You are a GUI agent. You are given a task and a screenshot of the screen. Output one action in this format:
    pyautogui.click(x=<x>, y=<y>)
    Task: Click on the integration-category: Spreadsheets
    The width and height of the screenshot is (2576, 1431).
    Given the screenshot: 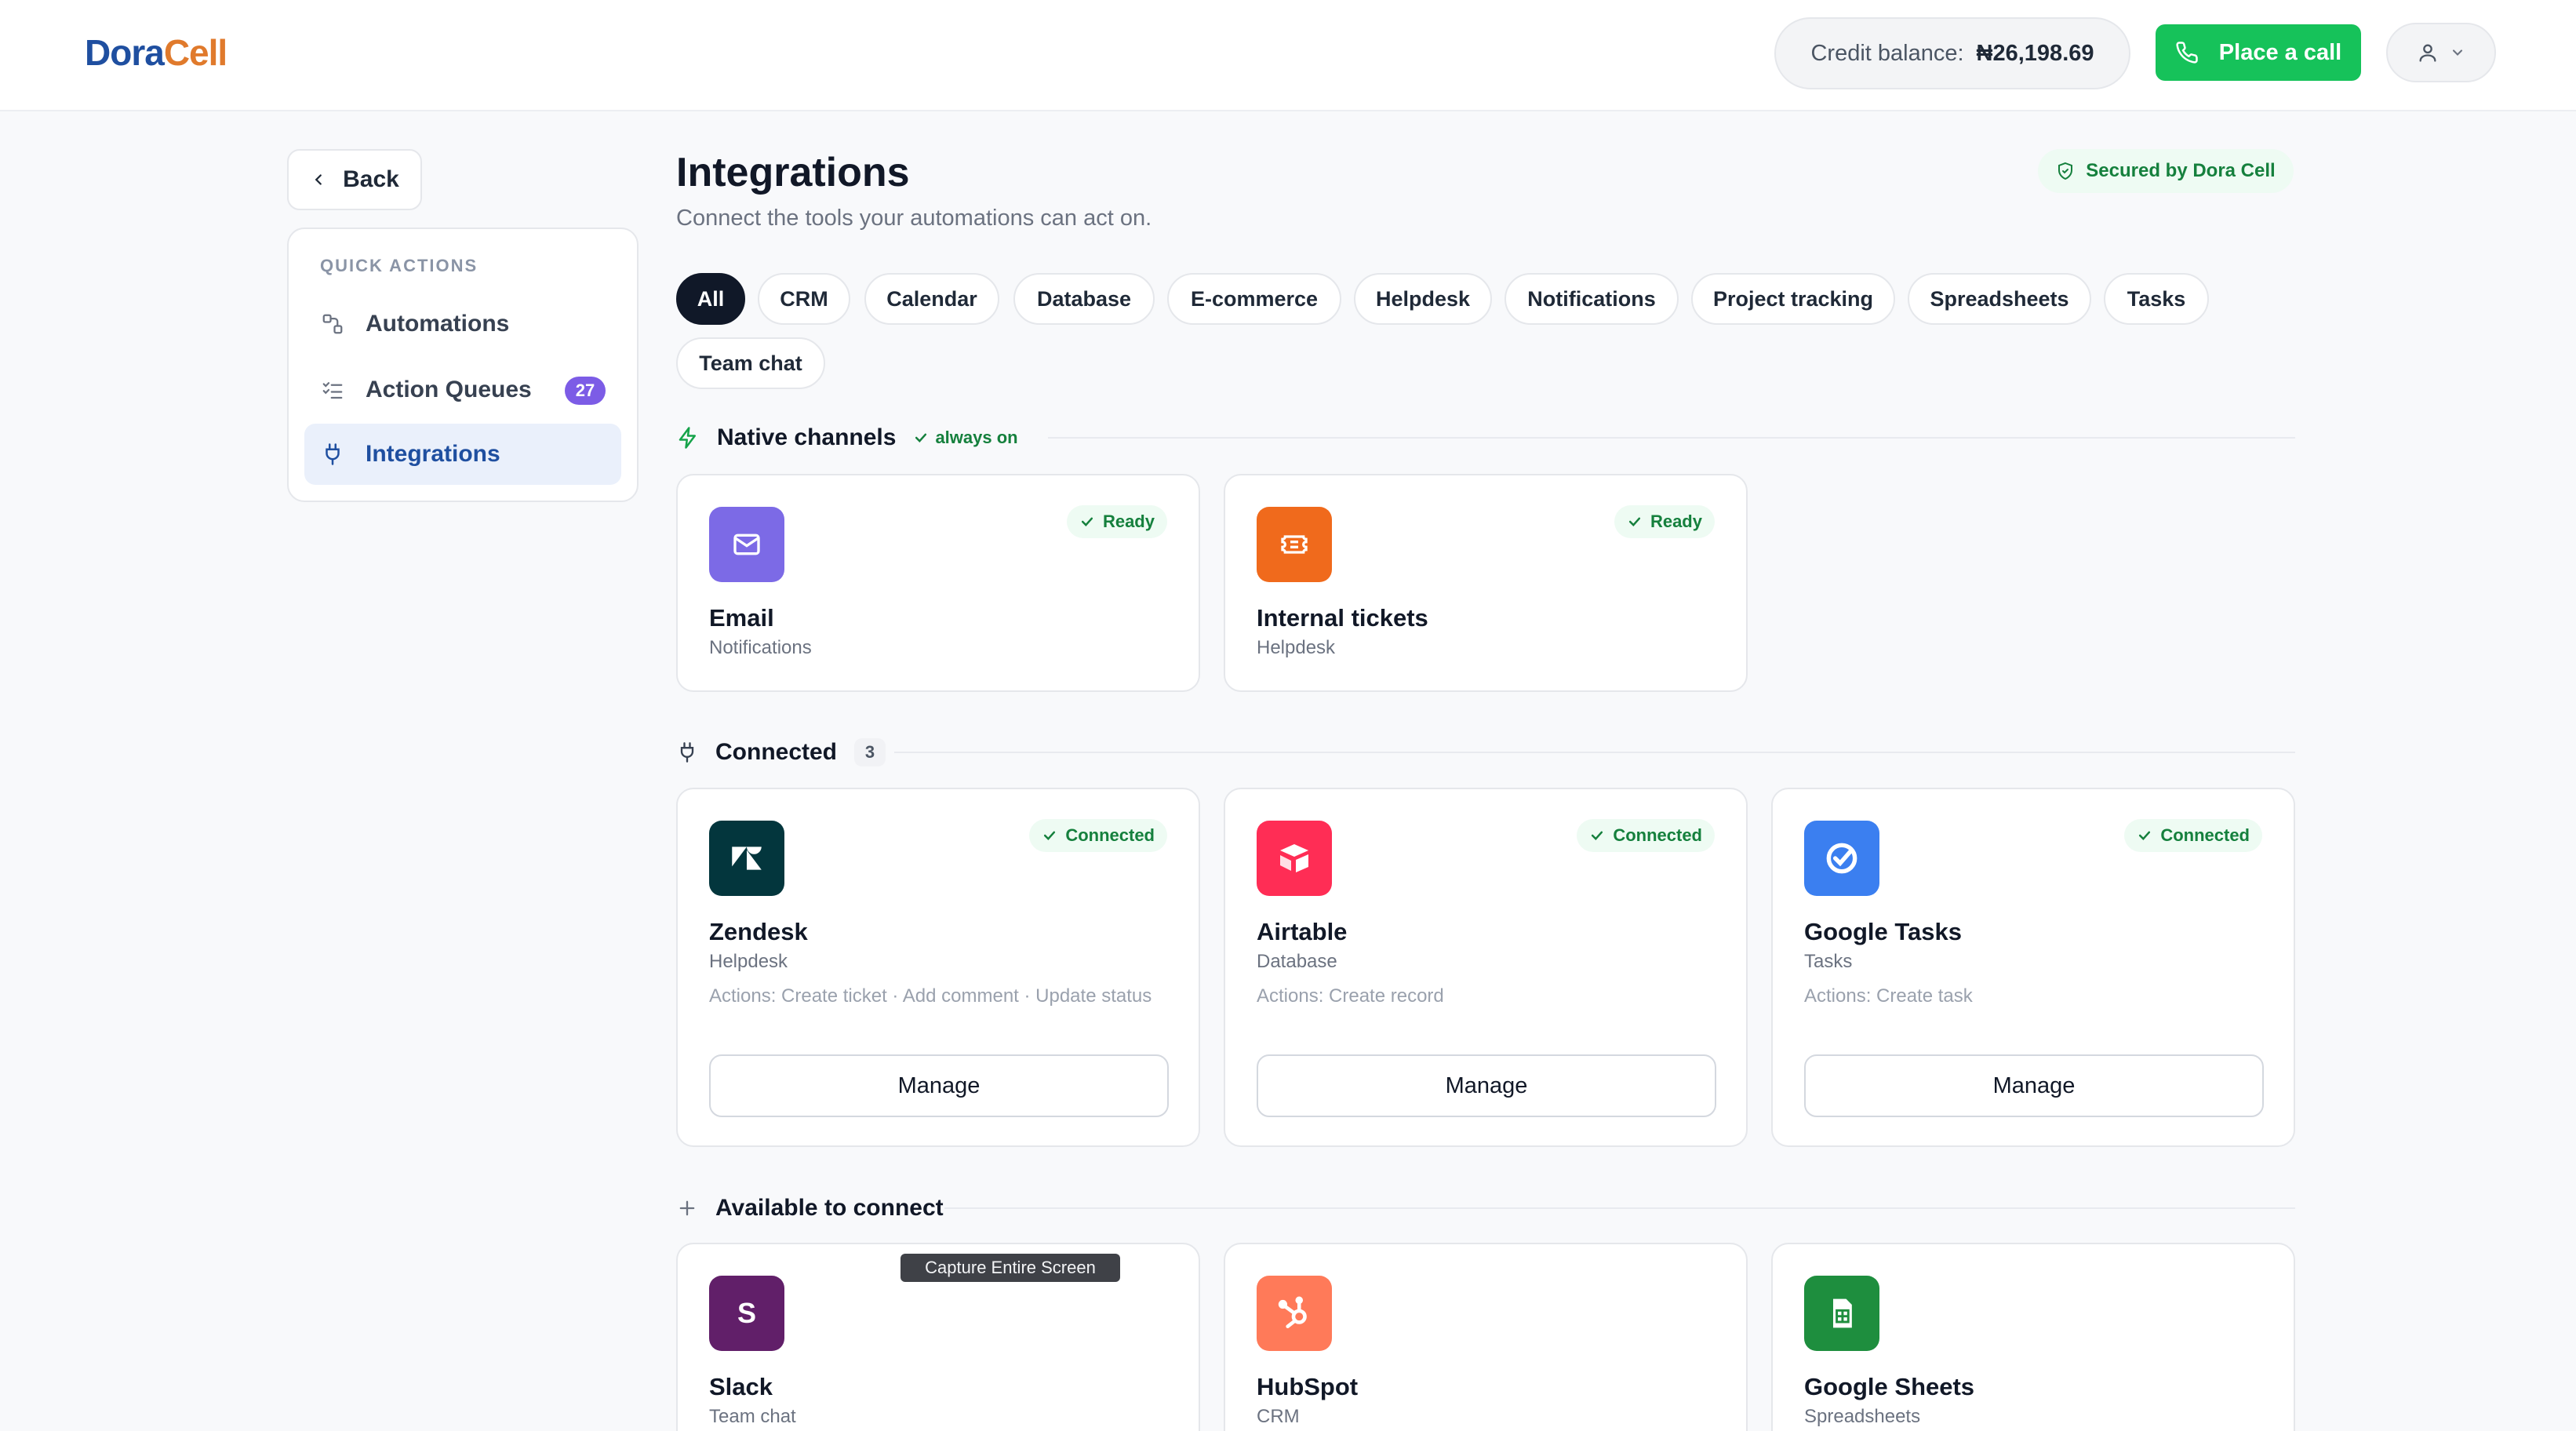 What is the action you would take?
    pyautogui.click(x=1862, y=1416)
    